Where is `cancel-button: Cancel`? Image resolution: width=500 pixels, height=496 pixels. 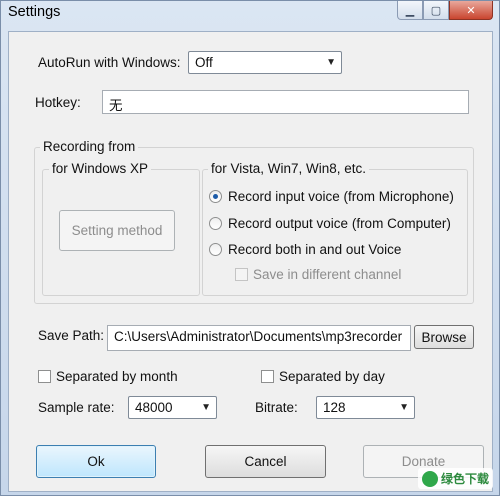 cancel-button: Cancel is located at coordinates (265, 461).